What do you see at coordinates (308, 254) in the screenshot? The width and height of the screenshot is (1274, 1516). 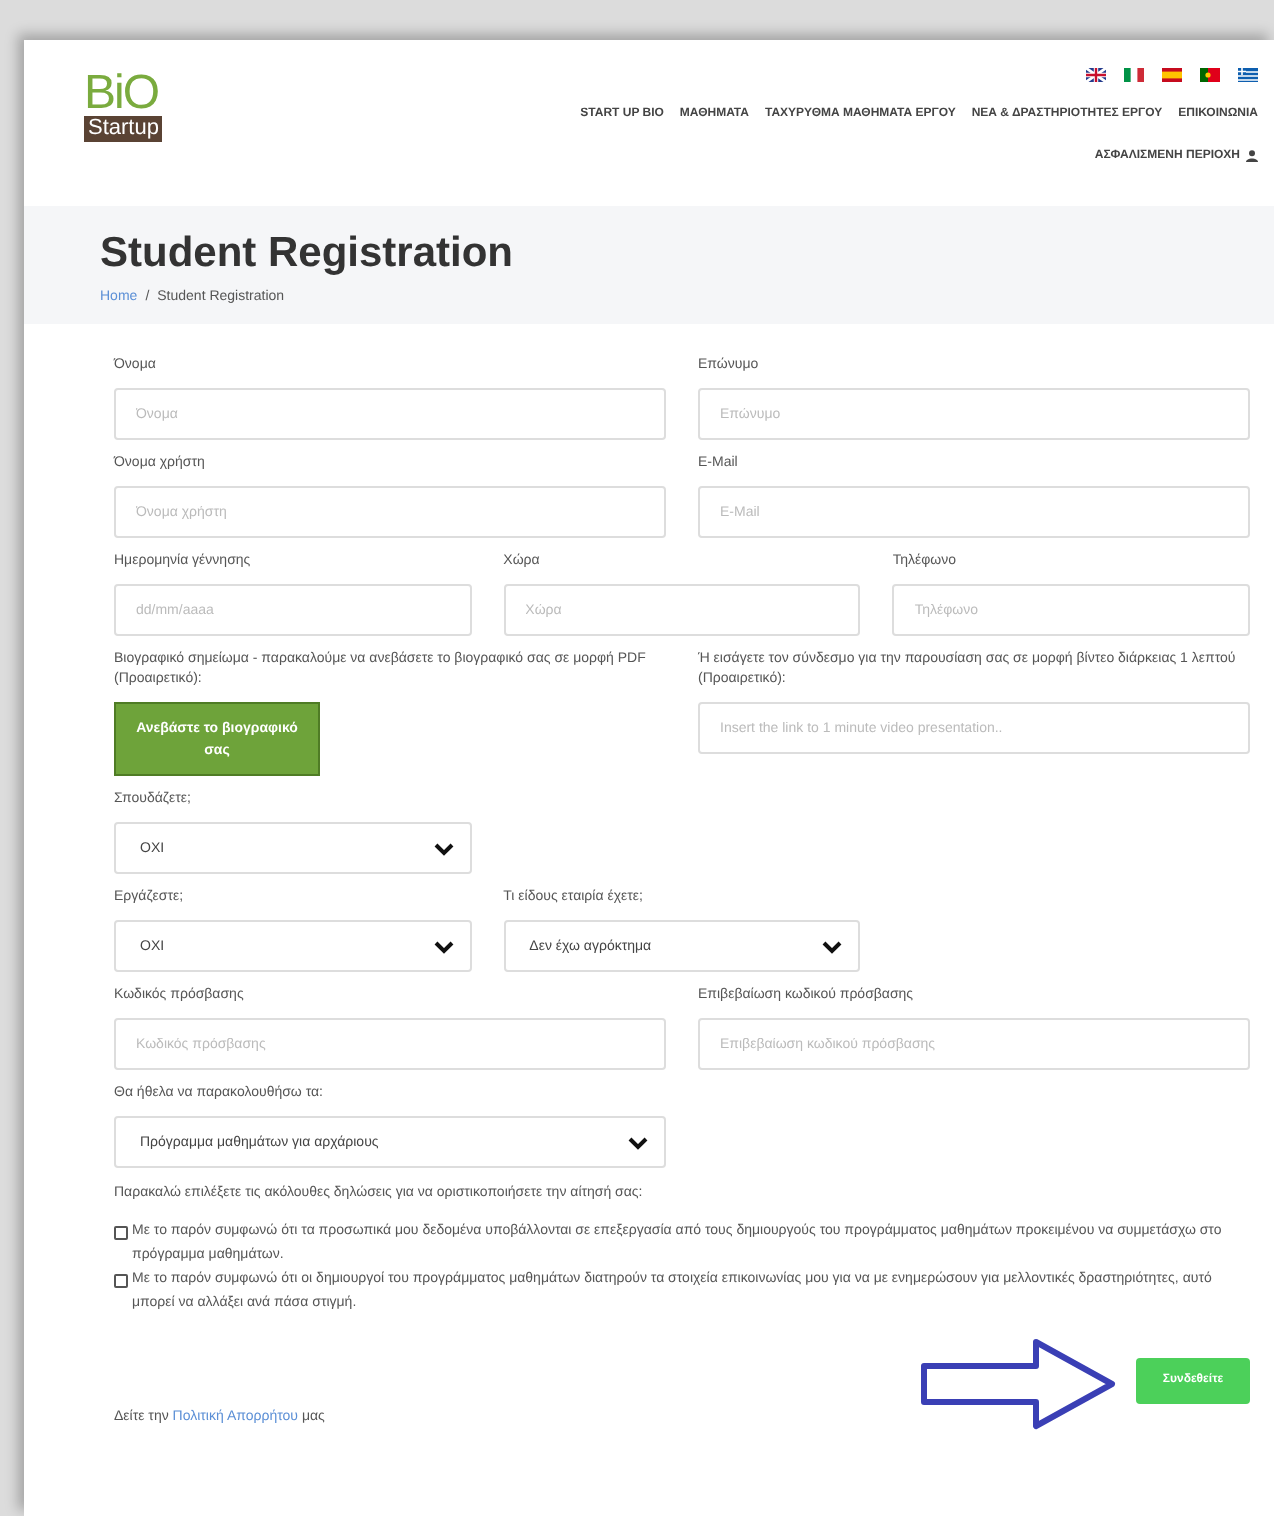 I see `page-title: Student Registration` at bounding box center [308, 254].